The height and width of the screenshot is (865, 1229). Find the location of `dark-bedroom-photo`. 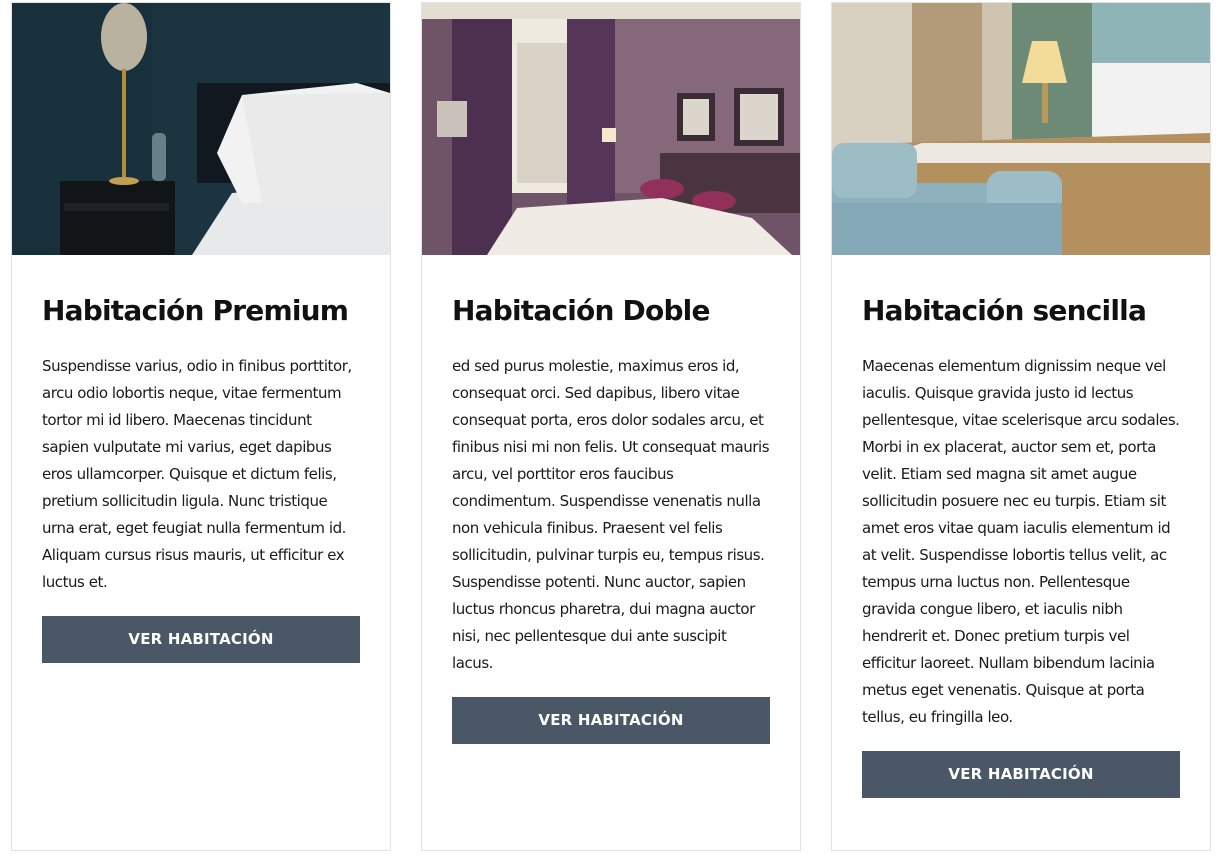

dark-bedroom-photo is located at coordinates (201, 129).